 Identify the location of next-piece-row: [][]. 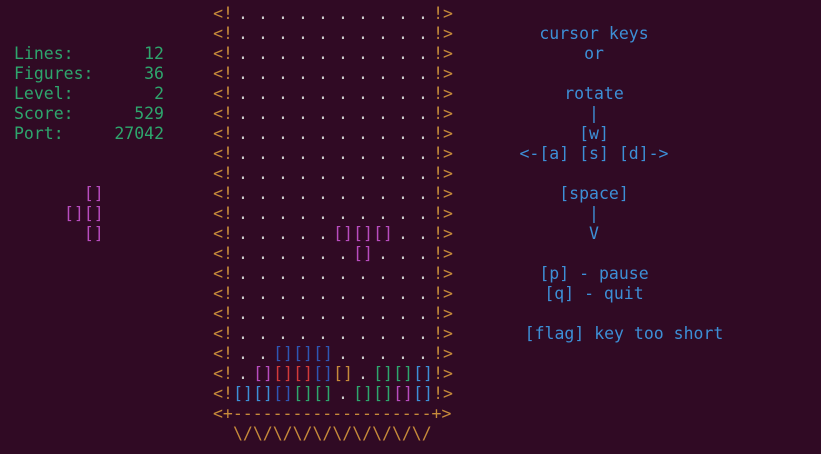
(84, 213).